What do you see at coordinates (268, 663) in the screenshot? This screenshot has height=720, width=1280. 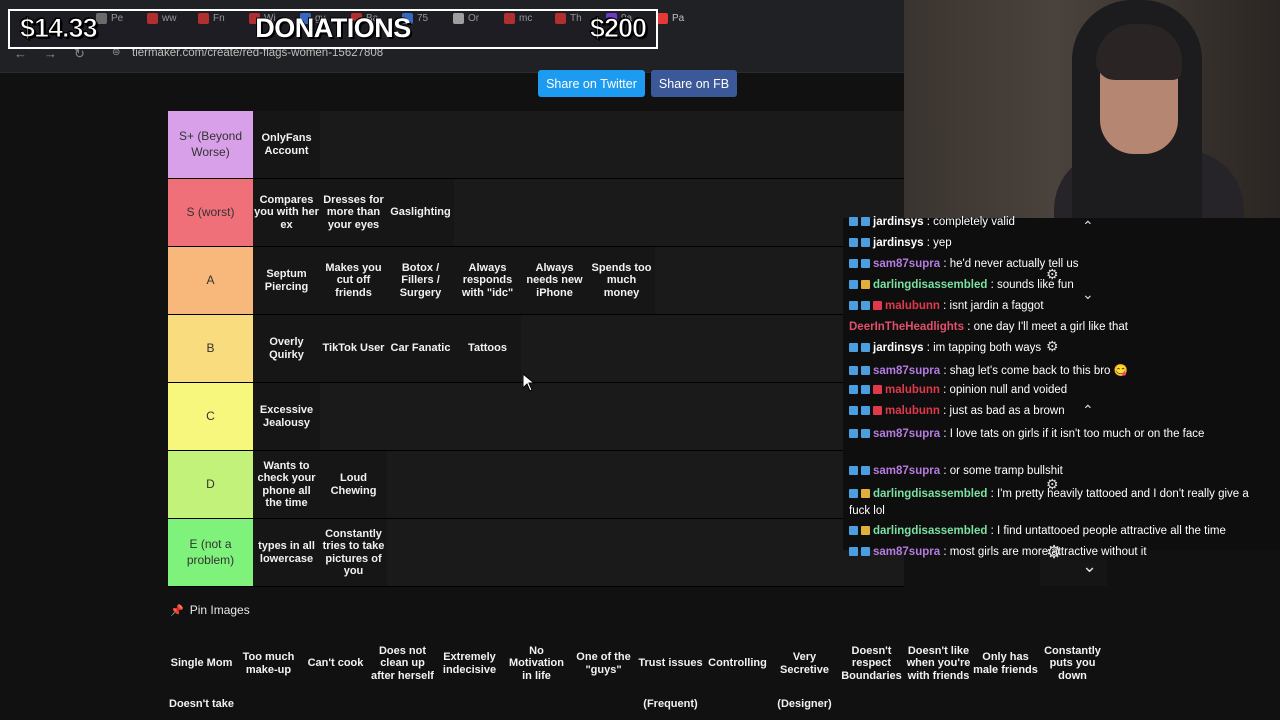 I see `bank-item: Too much make-up` at bounding box center [268, 663].